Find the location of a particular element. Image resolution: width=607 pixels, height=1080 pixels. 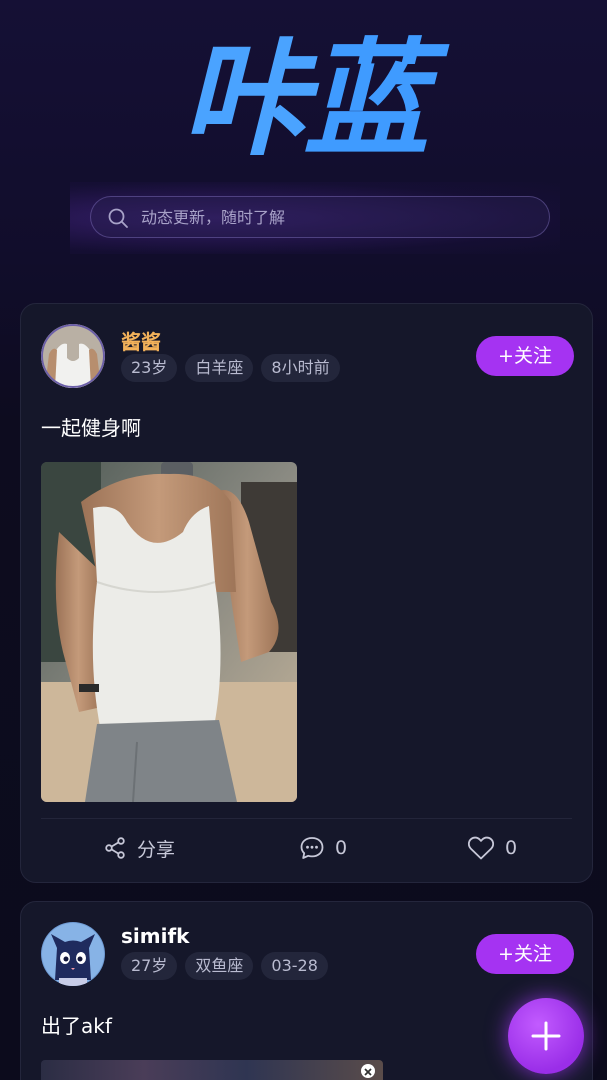

share-button: 分享 is located at coordinates (139, 848).